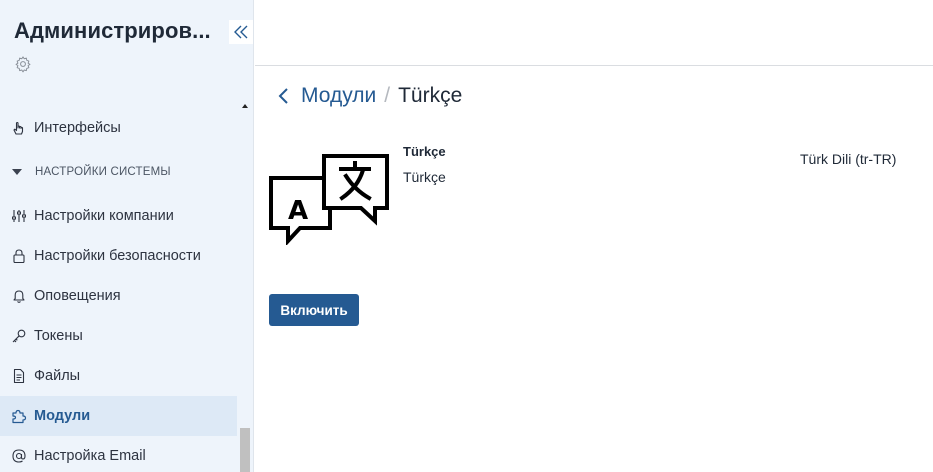 Image resolution: width=933 pixels, height=472 pixels. What do you see at coordinates (245, 106) in the screenshot?
I see `scroll-up-arrow-icon` at bounding box center [245, 106].